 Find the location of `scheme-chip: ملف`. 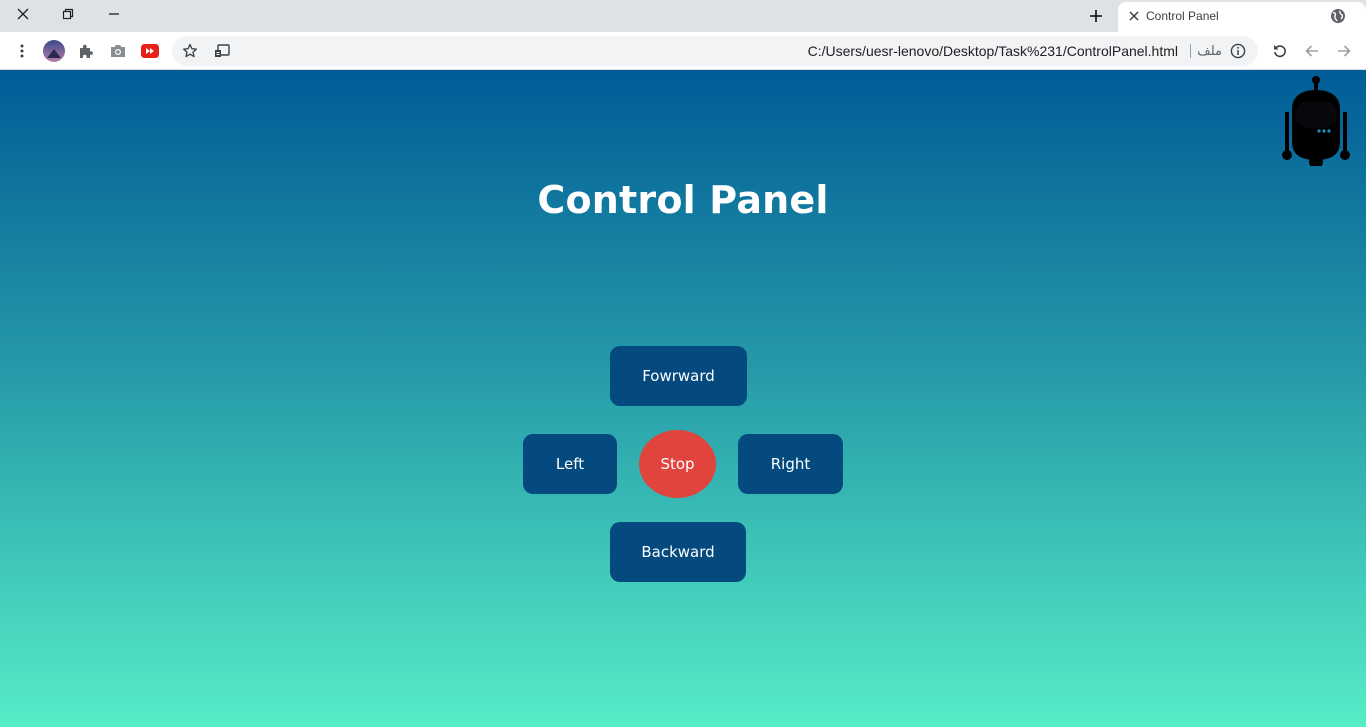

scheme-chip: ملف is located at coordinates (1209, 51).